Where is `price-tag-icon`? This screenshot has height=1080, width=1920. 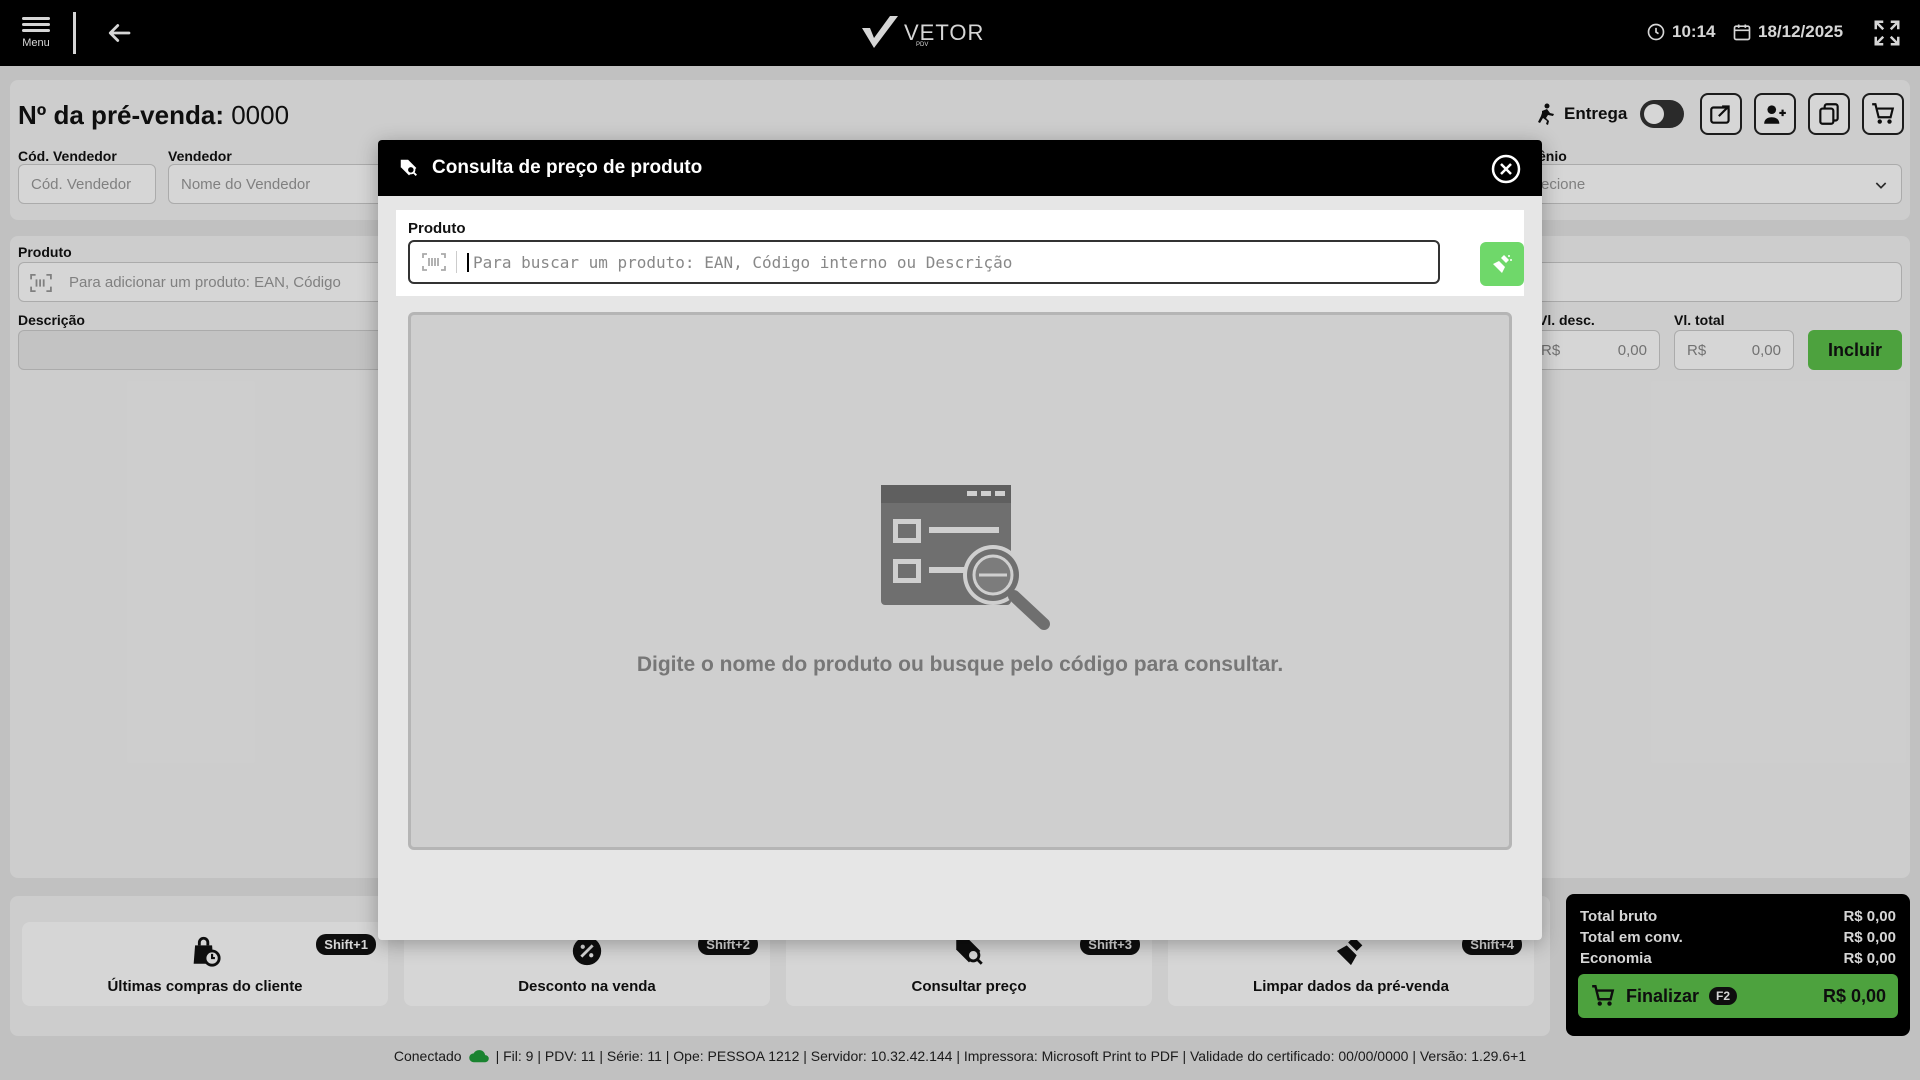
price-tag-icon is located at coordinates (408, 167).